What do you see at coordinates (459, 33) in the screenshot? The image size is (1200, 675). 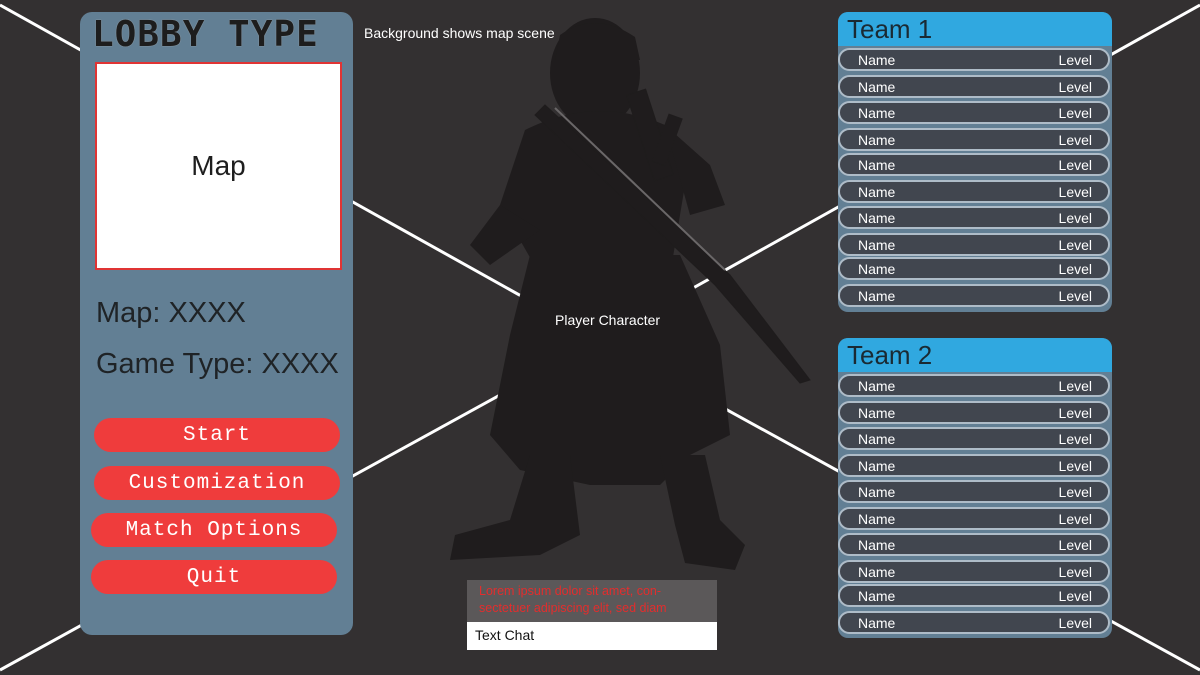 I see `background-note: Background shows map scene` at bounding box center [459, 33].